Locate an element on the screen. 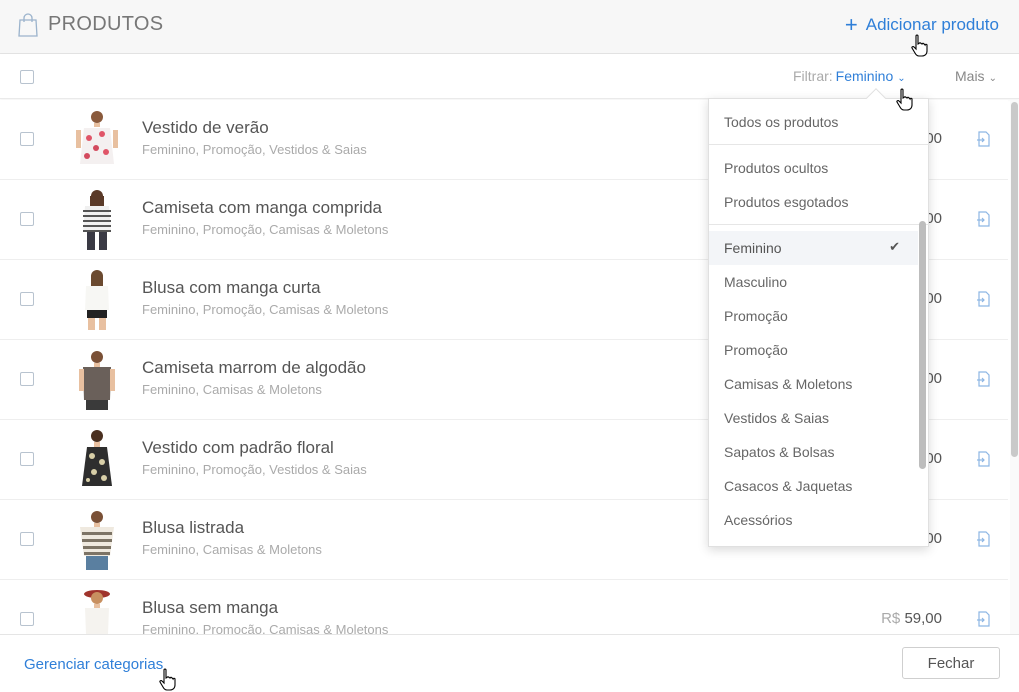 Image resolution: width=1019 pixels, height=692 pixels. product-name: Vestido de verão is located at coordinates (205, 128).